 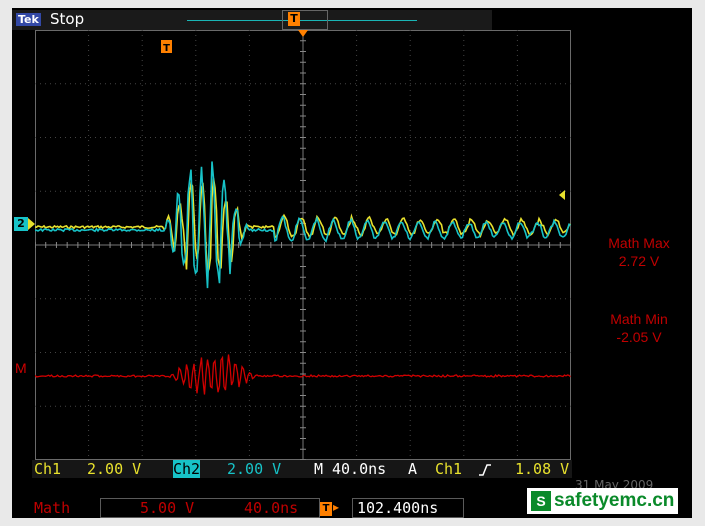 I want to click on ch2-scale: 2.00 V, so click(x=254, y=469).